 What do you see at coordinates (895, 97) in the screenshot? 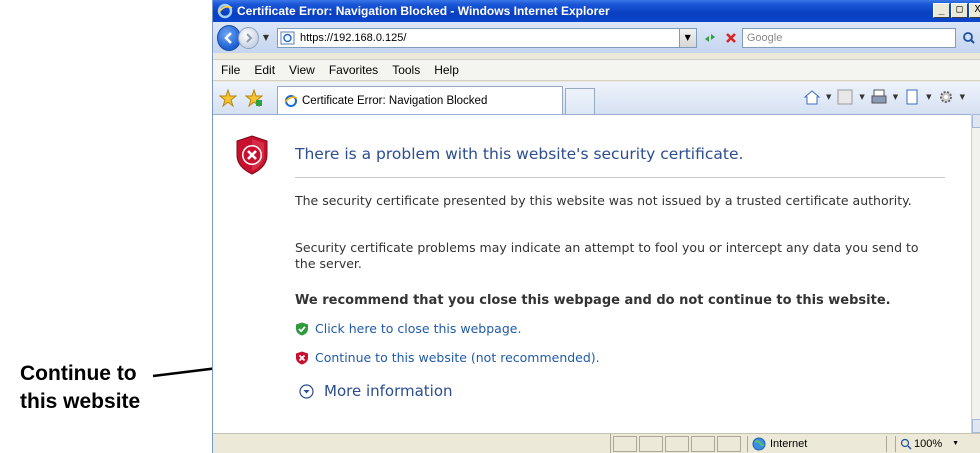
I see `print-dropdown-icon: ▼` at bounding box center [895, 97].